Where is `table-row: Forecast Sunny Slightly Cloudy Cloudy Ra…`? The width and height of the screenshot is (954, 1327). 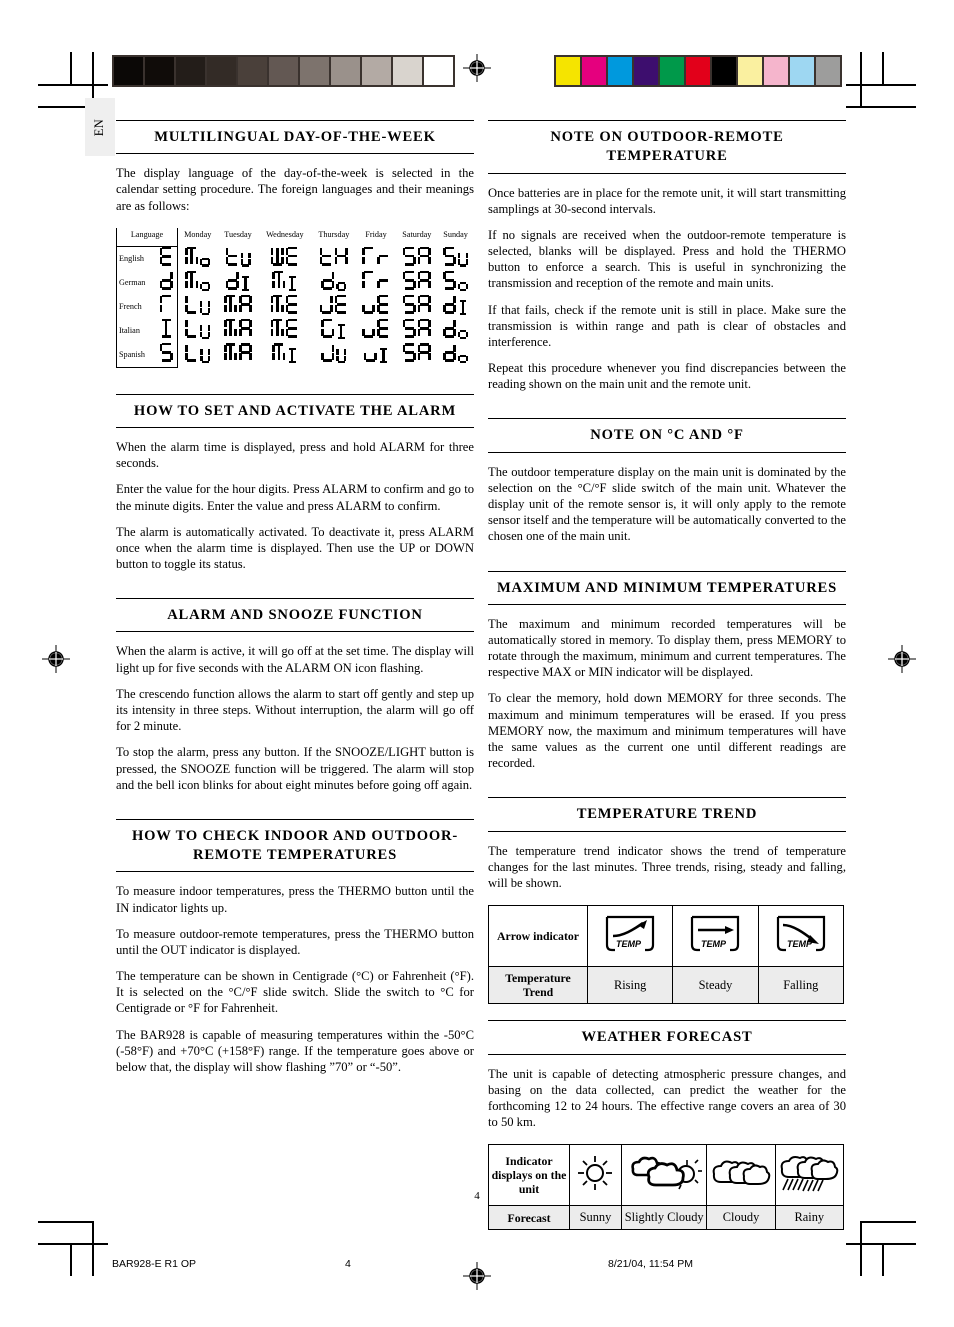 table-row: Forecast Sunny Slightly Cloudy Cloudy Ra… is located at coordinates (666, 1218).